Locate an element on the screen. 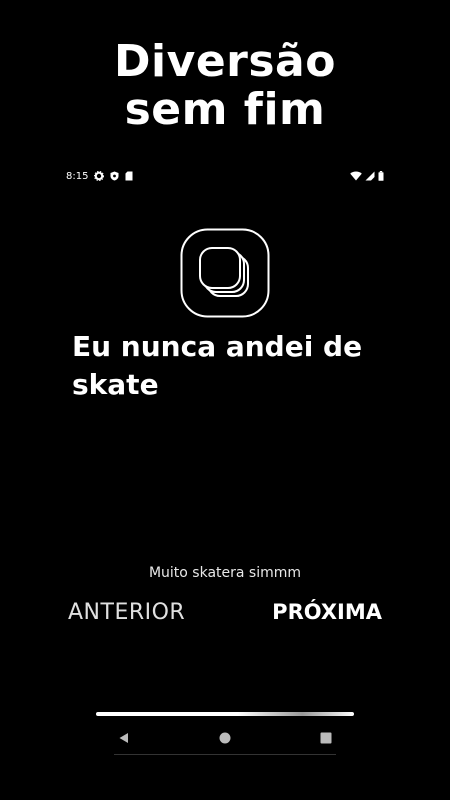  progress-bar is located at coordinates (225, 714).